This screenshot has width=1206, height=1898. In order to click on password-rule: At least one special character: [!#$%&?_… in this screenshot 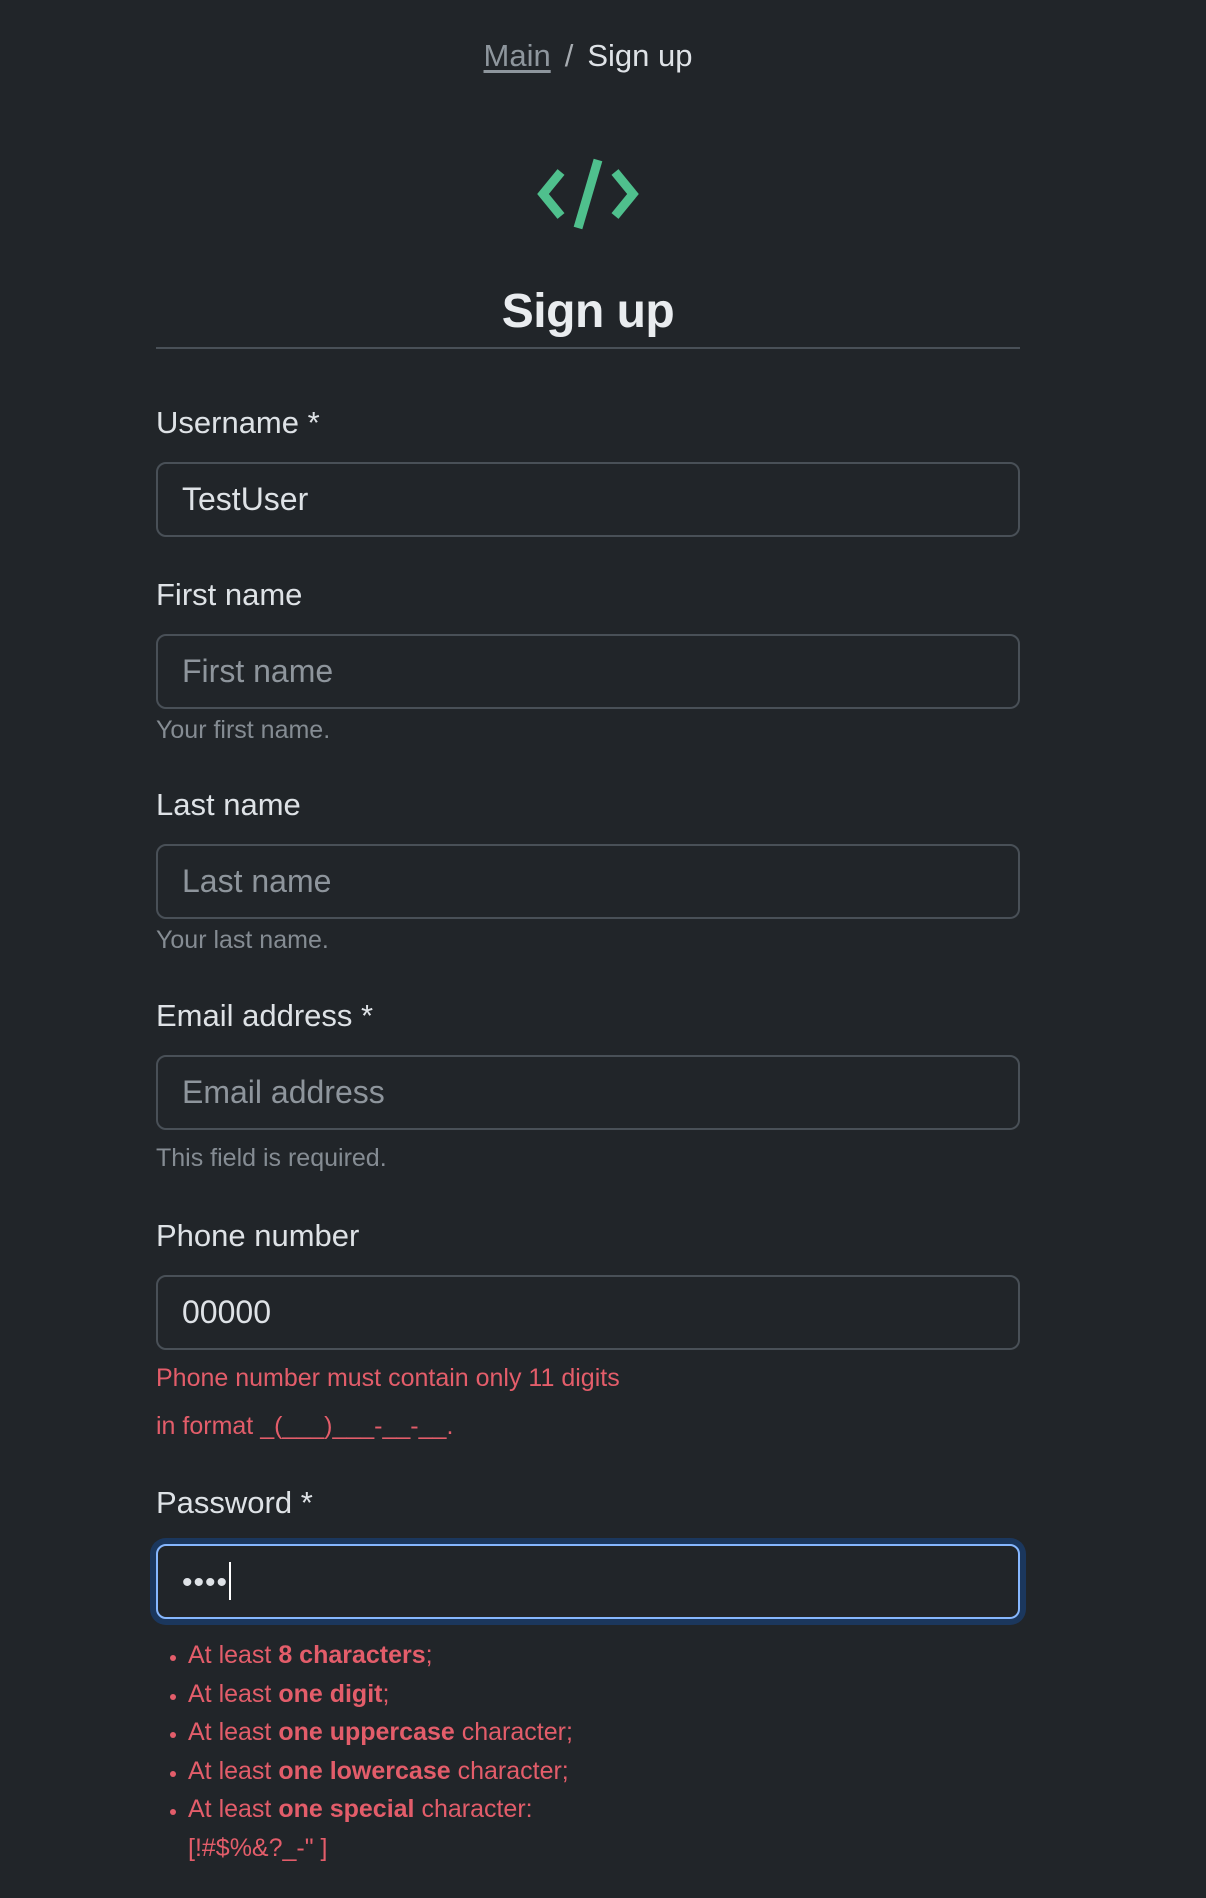, I will do `click(398, 1828)`.